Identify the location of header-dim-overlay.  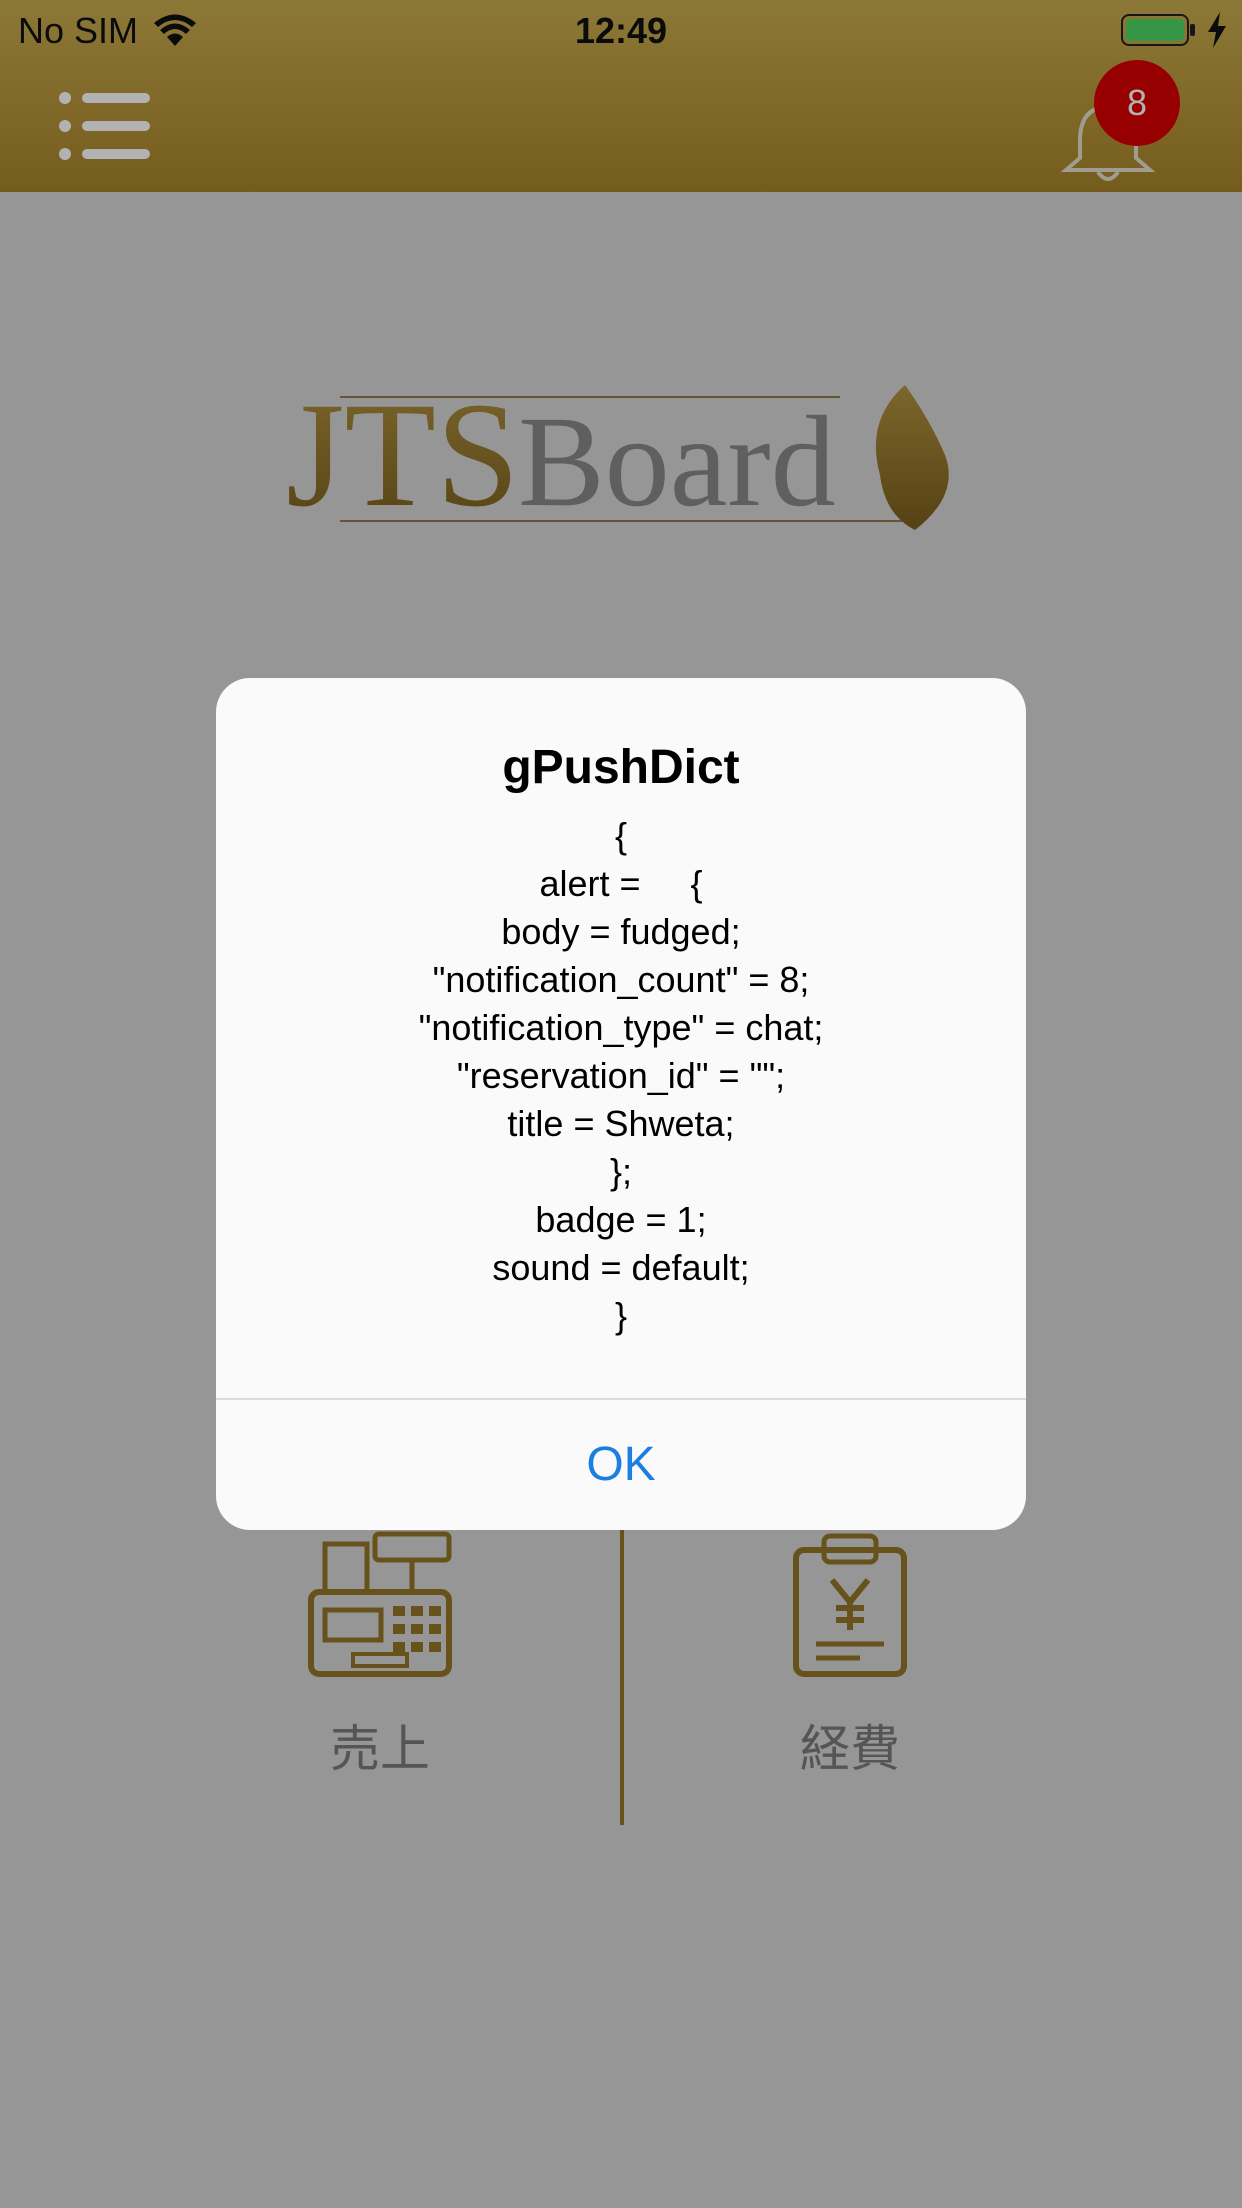
(621, 96).